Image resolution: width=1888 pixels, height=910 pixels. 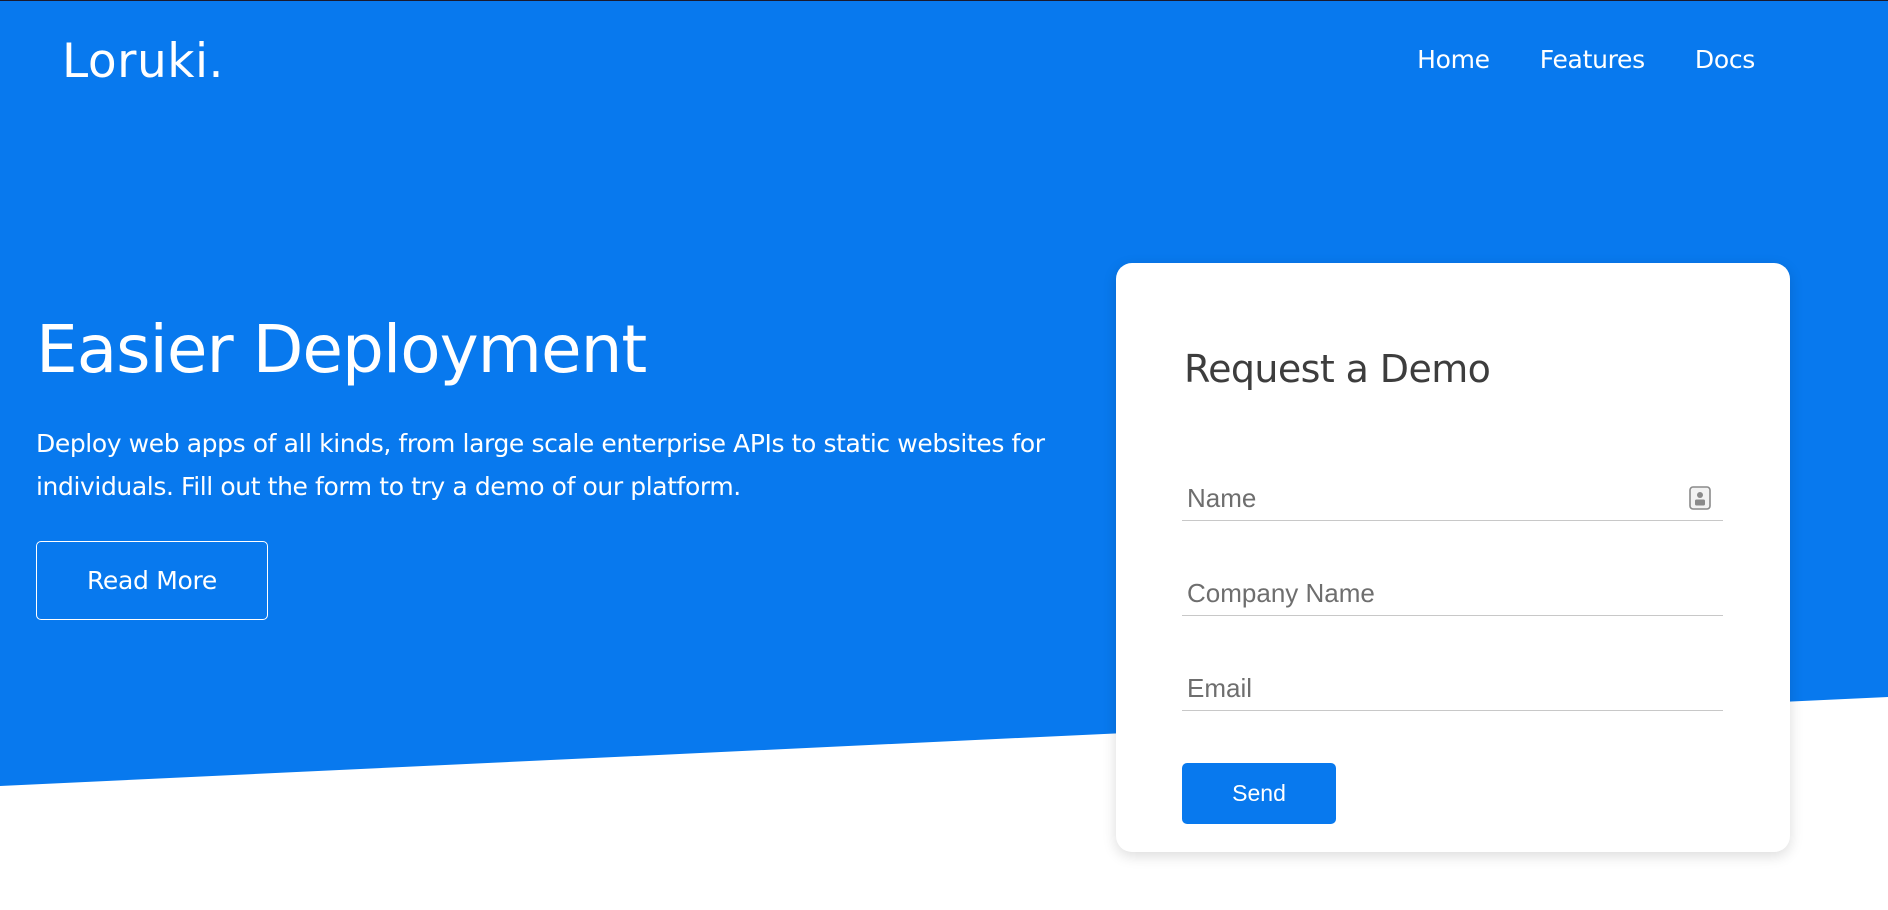 I want to click on brand-logo: Loruki., so click(x=143, y=62).